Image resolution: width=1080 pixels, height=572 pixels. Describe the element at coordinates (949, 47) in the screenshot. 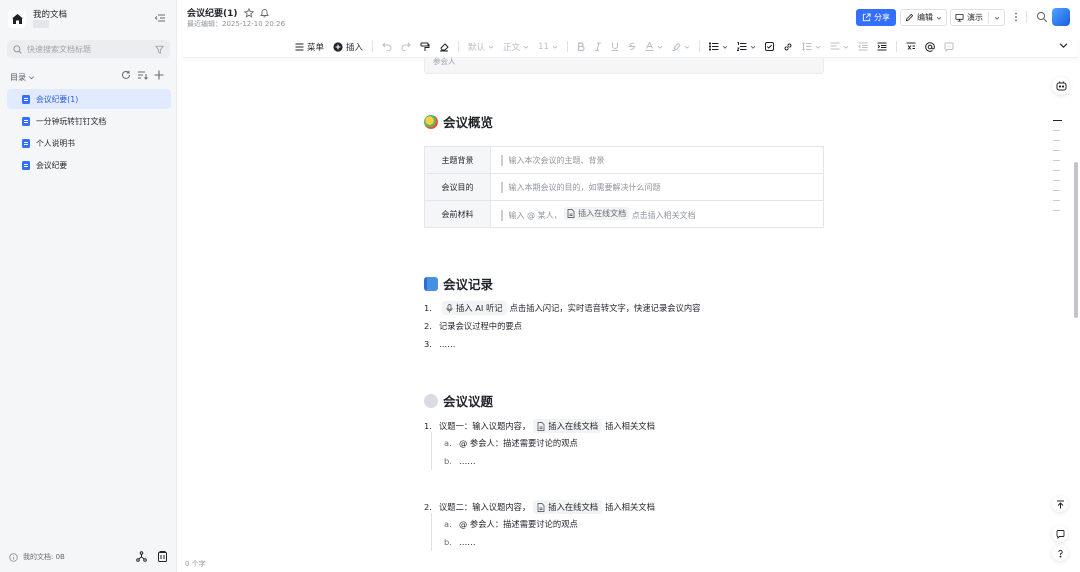

I see `comment-icon` at that location.